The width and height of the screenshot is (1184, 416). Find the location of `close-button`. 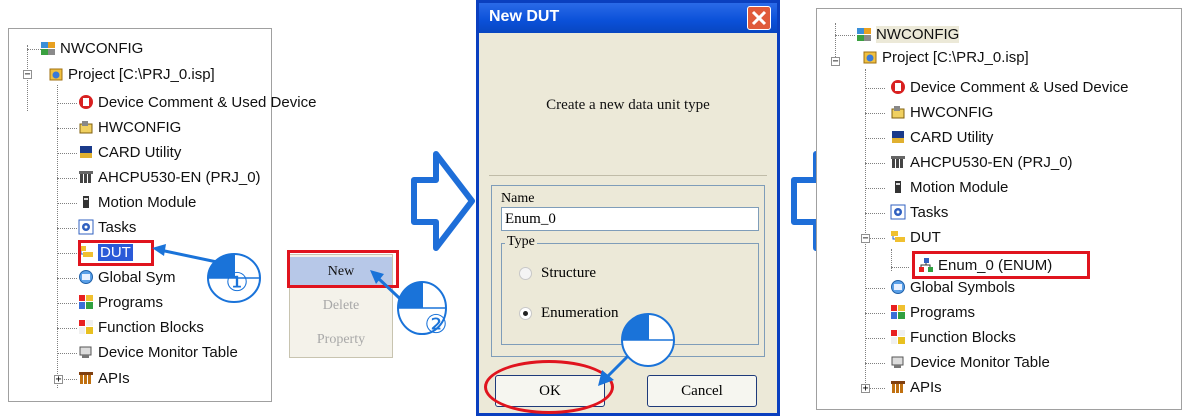

close-button is located at coordinates (759, 18).